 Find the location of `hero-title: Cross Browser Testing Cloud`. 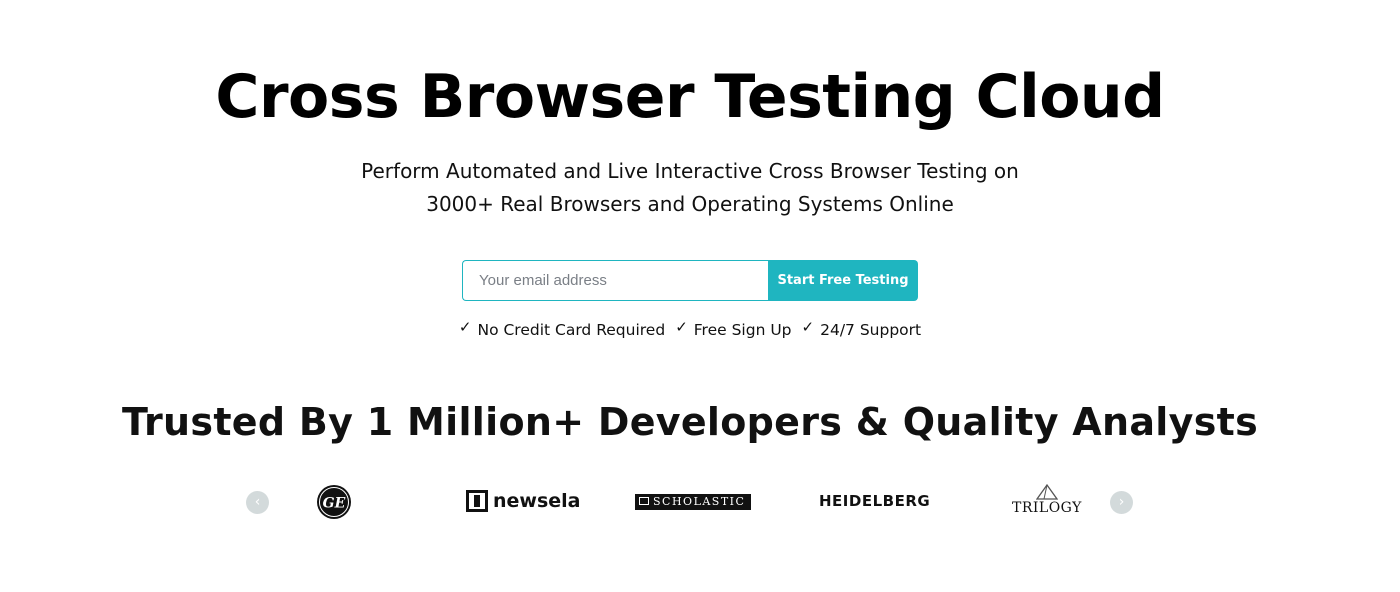

hero-title: Cross Browser Testing Cloud is located at coordinates (690, 97).